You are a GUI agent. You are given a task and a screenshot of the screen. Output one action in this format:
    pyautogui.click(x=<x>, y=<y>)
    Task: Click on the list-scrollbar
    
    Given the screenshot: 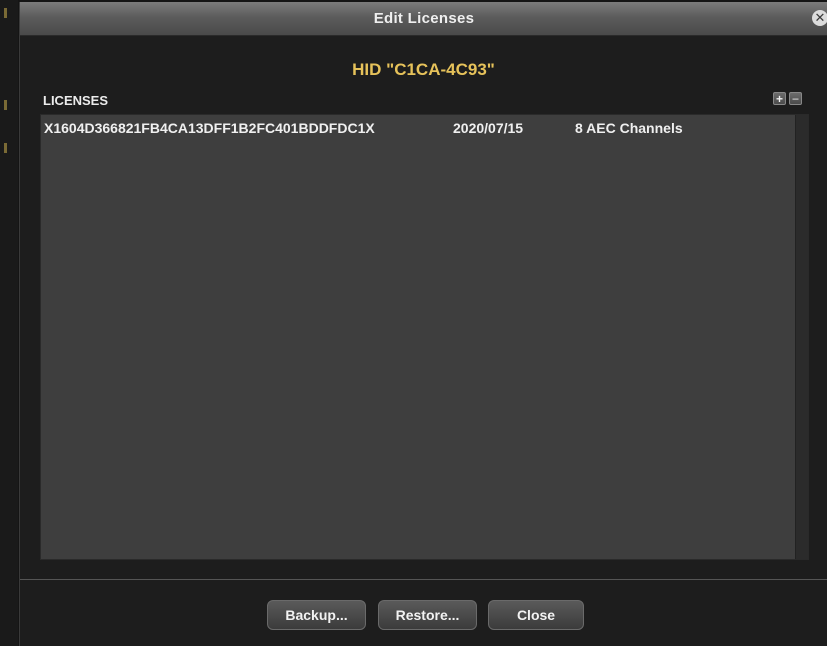 What is the action you would take?
    pyautogui.click(x=801, y=337)
    